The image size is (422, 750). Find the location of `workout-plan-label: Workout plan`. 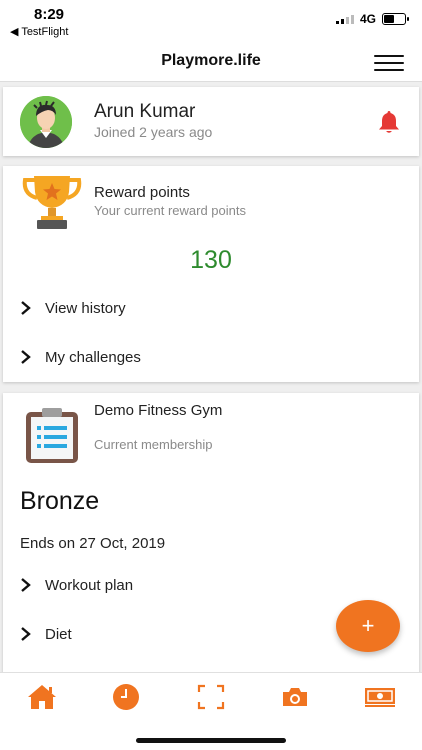

workout-plan-label: Workout plan is located at coordinates (89, 585).